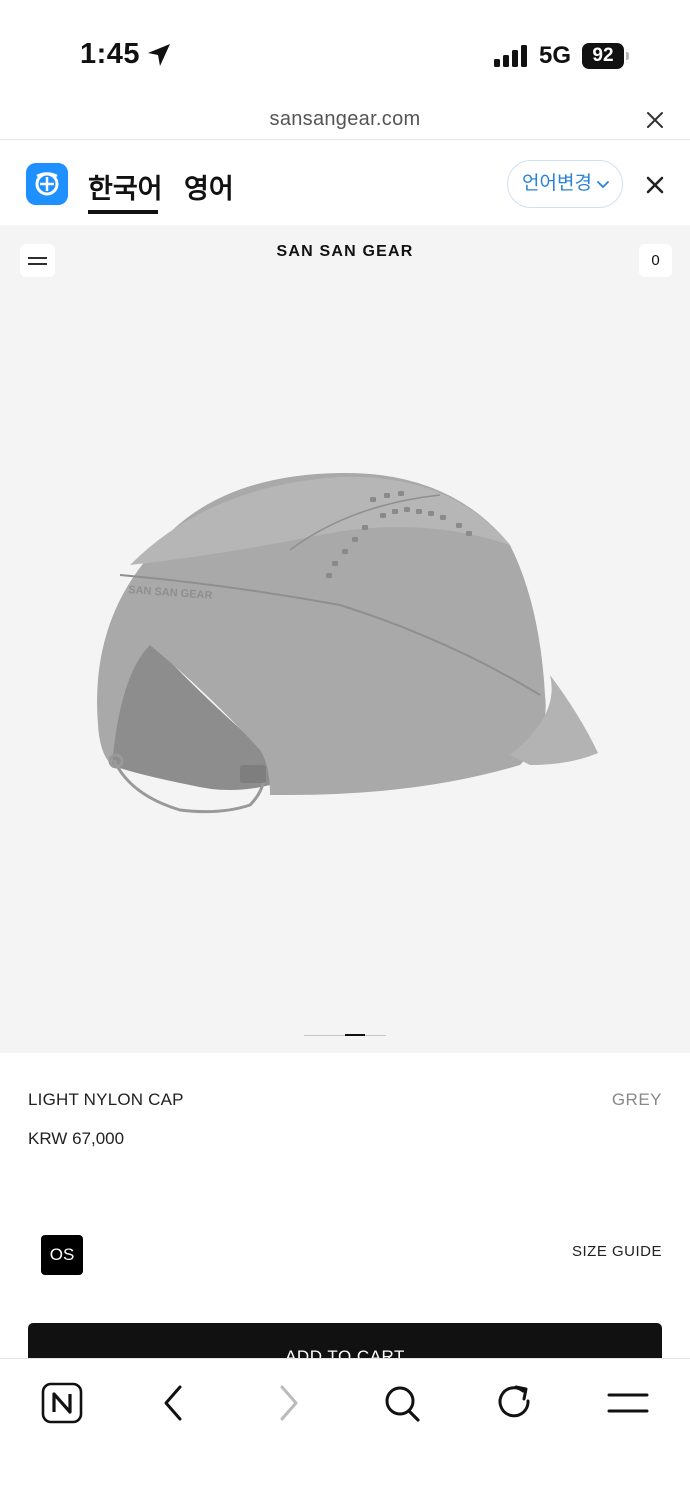 The height and width of the screenshot is (1500, 690). What do you see at coordinates (174, 1403) in the screenshot?
I see `back-icon` at bounding box center [174, 1403].